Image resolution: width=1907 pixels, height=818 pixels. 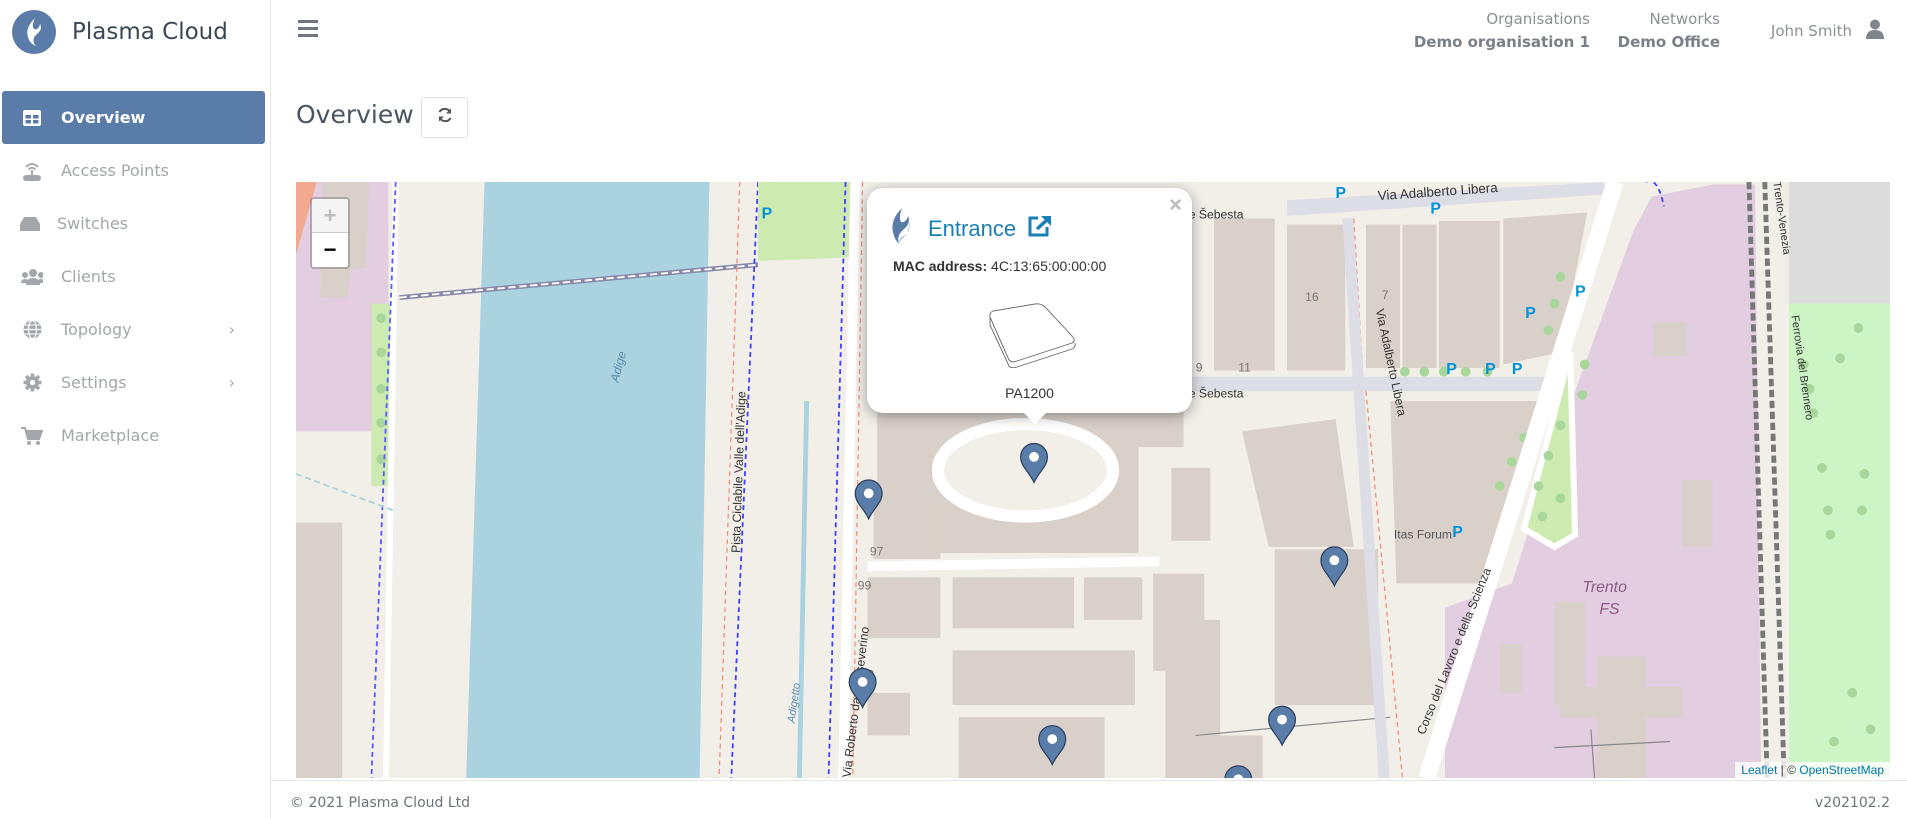 I want to click on network-value: Demo Office, so click(x=1668, y=42).